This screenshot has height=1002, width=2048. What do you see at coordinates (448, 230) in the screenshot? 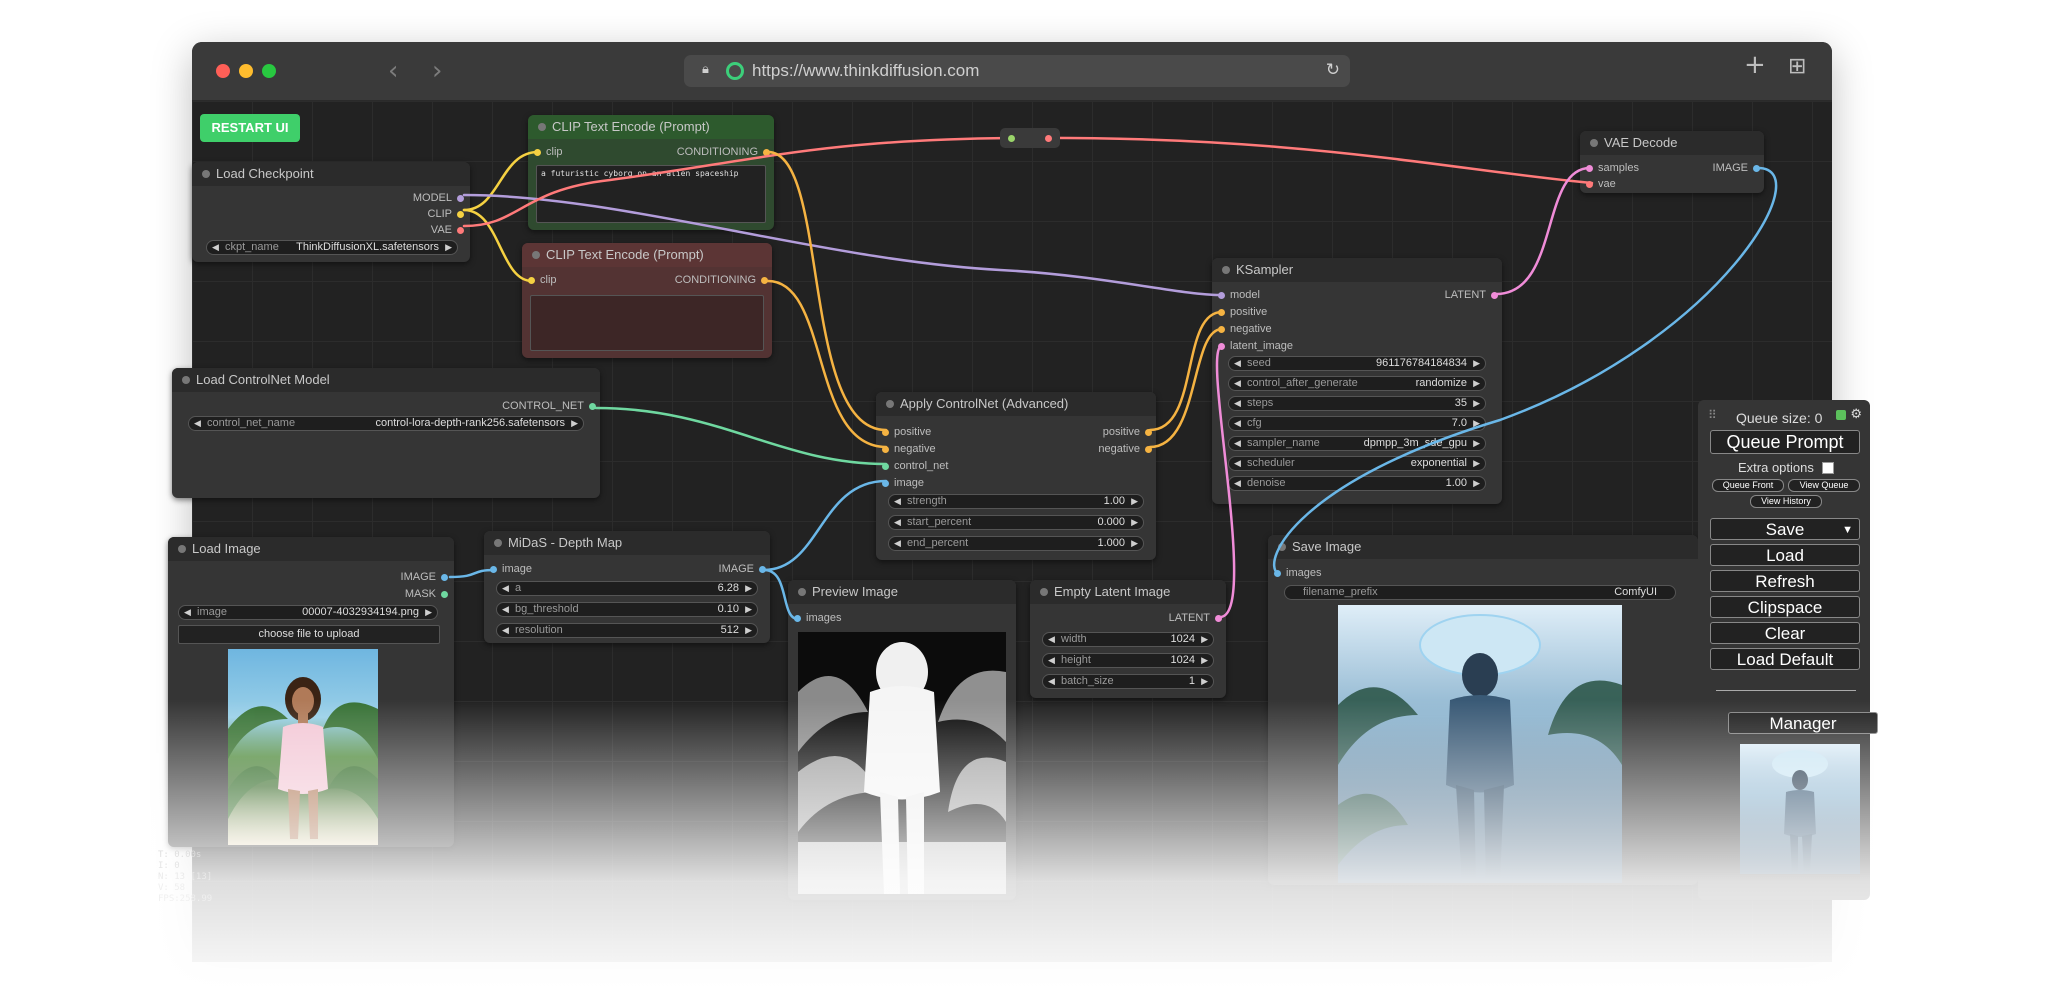
I see `vae-output: VAE` at bounding box center [448, 230].